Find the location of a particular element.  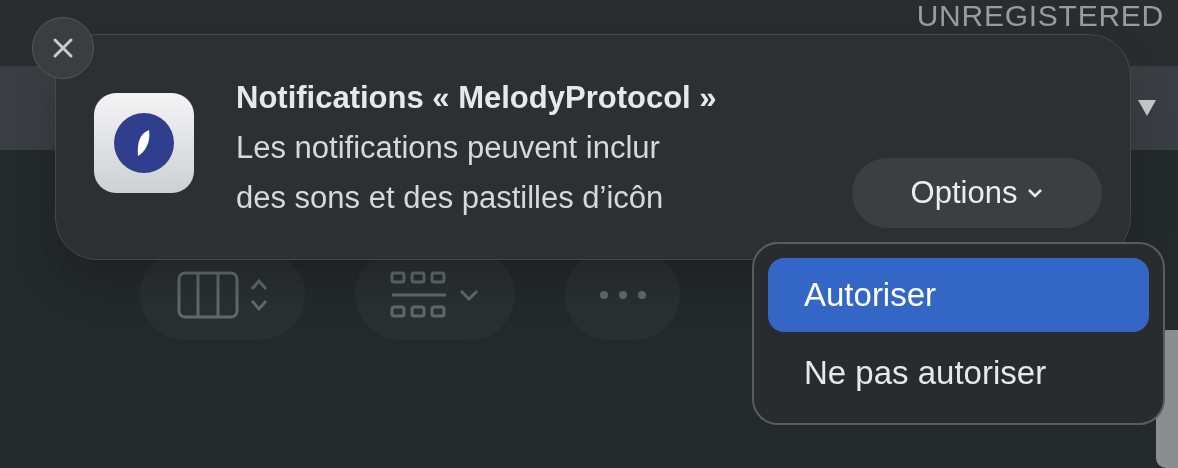

close-icon is located at coordinates (63, 48).